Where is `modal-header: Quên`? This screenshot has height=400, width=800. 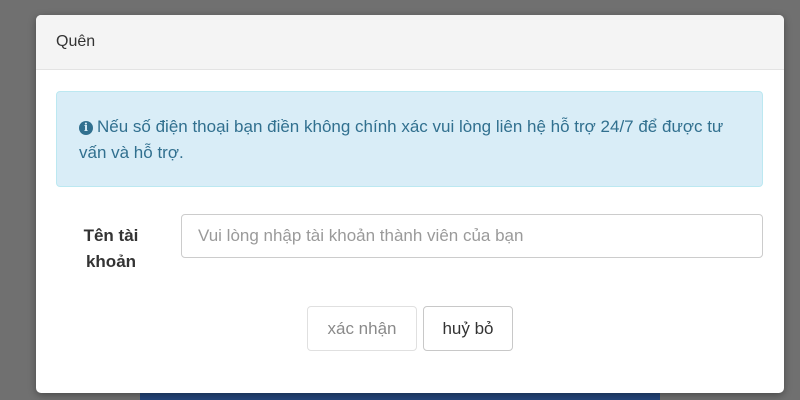
modal-header: Quên is located at coordinates (410, 42).